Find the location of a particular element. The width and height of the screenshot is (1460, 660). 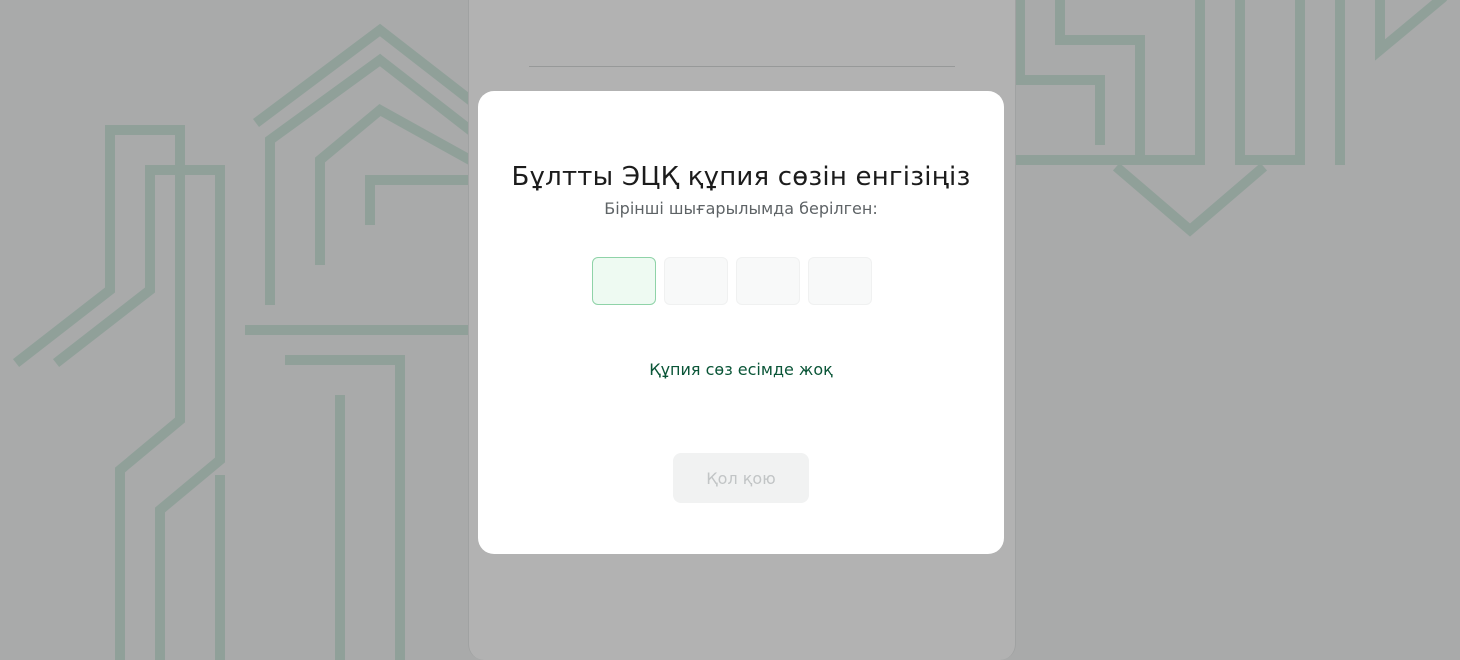

sign-button: Қол қою is located at coordinates (741, 478).